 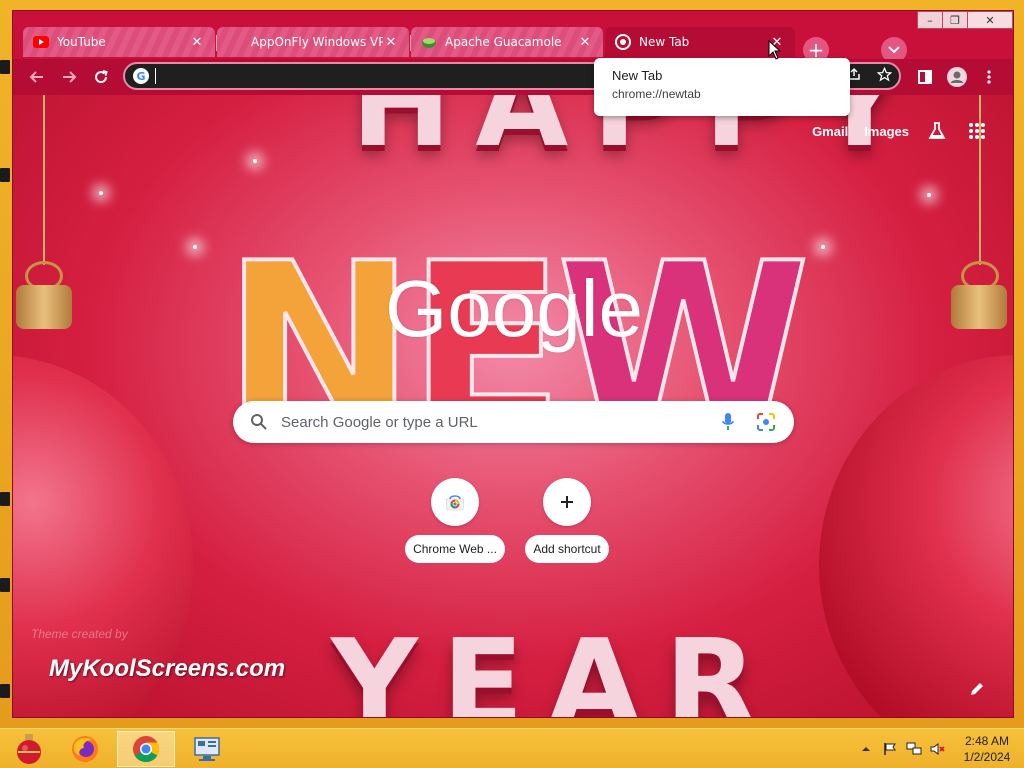 I want to click on theme-background-art: Y E A R, so click(x=547, y=666).